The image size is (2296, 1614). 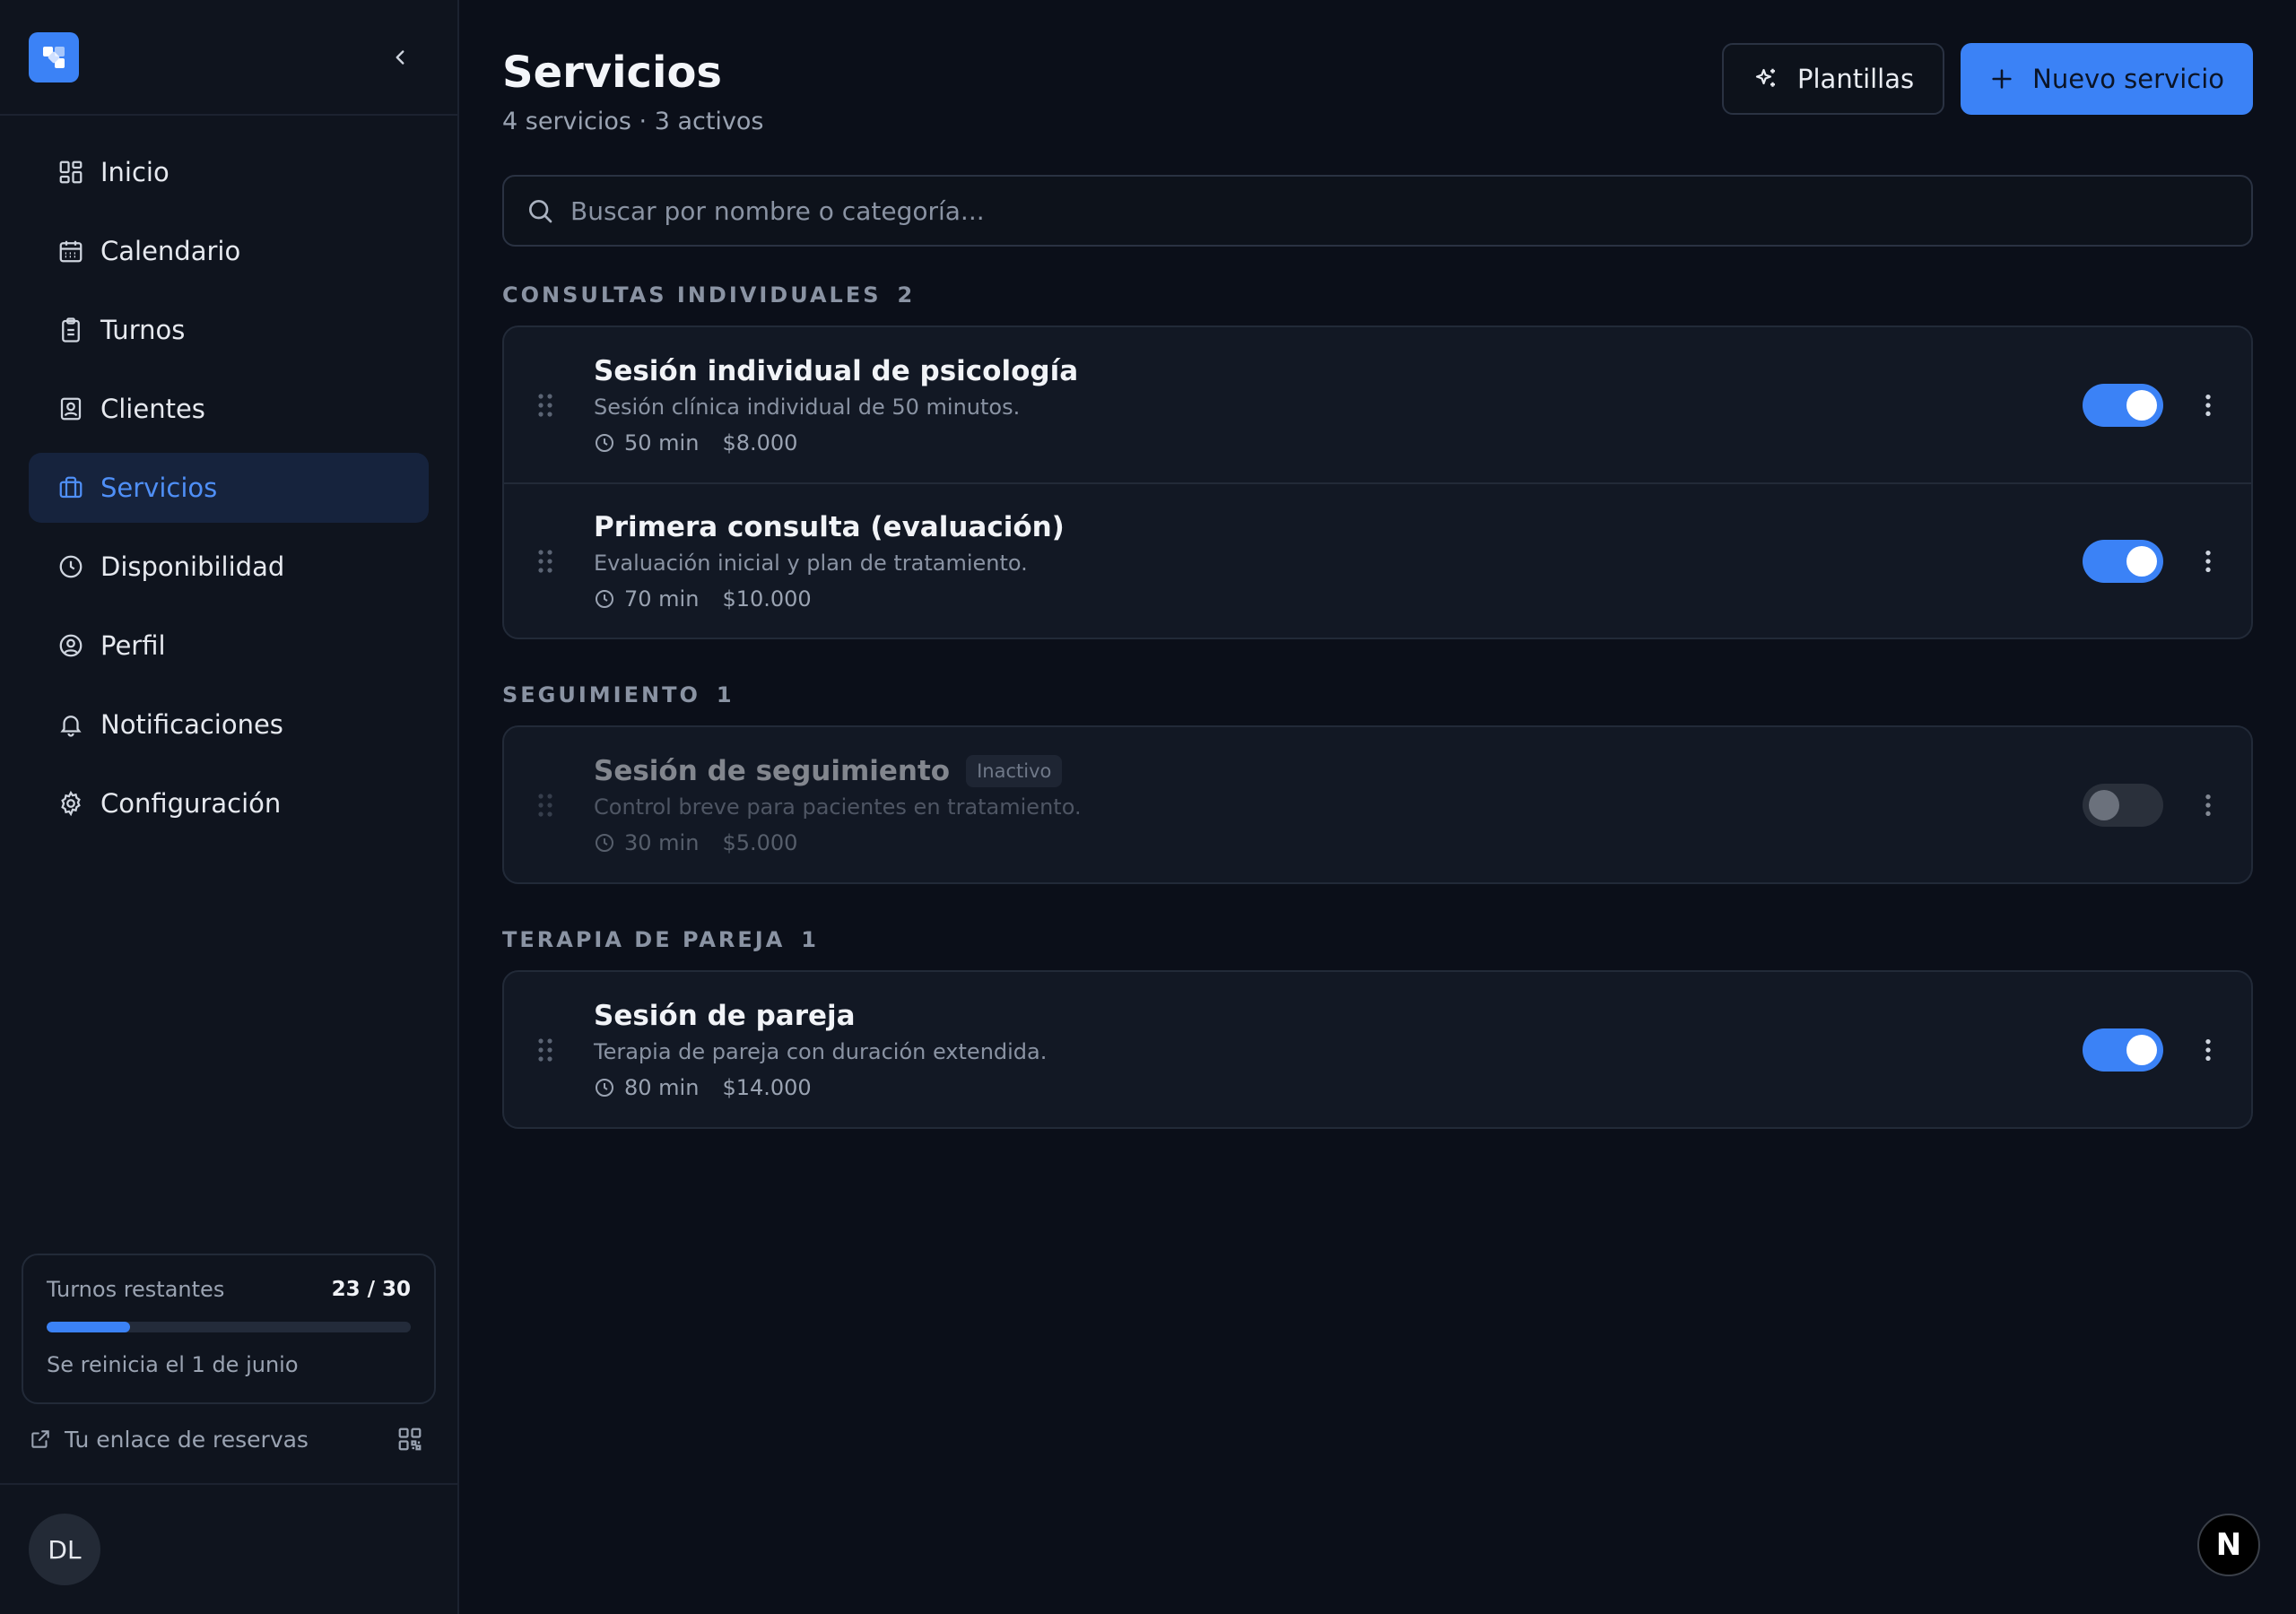 I want to click on qr-code-icon, so click(x=409, y=1439).